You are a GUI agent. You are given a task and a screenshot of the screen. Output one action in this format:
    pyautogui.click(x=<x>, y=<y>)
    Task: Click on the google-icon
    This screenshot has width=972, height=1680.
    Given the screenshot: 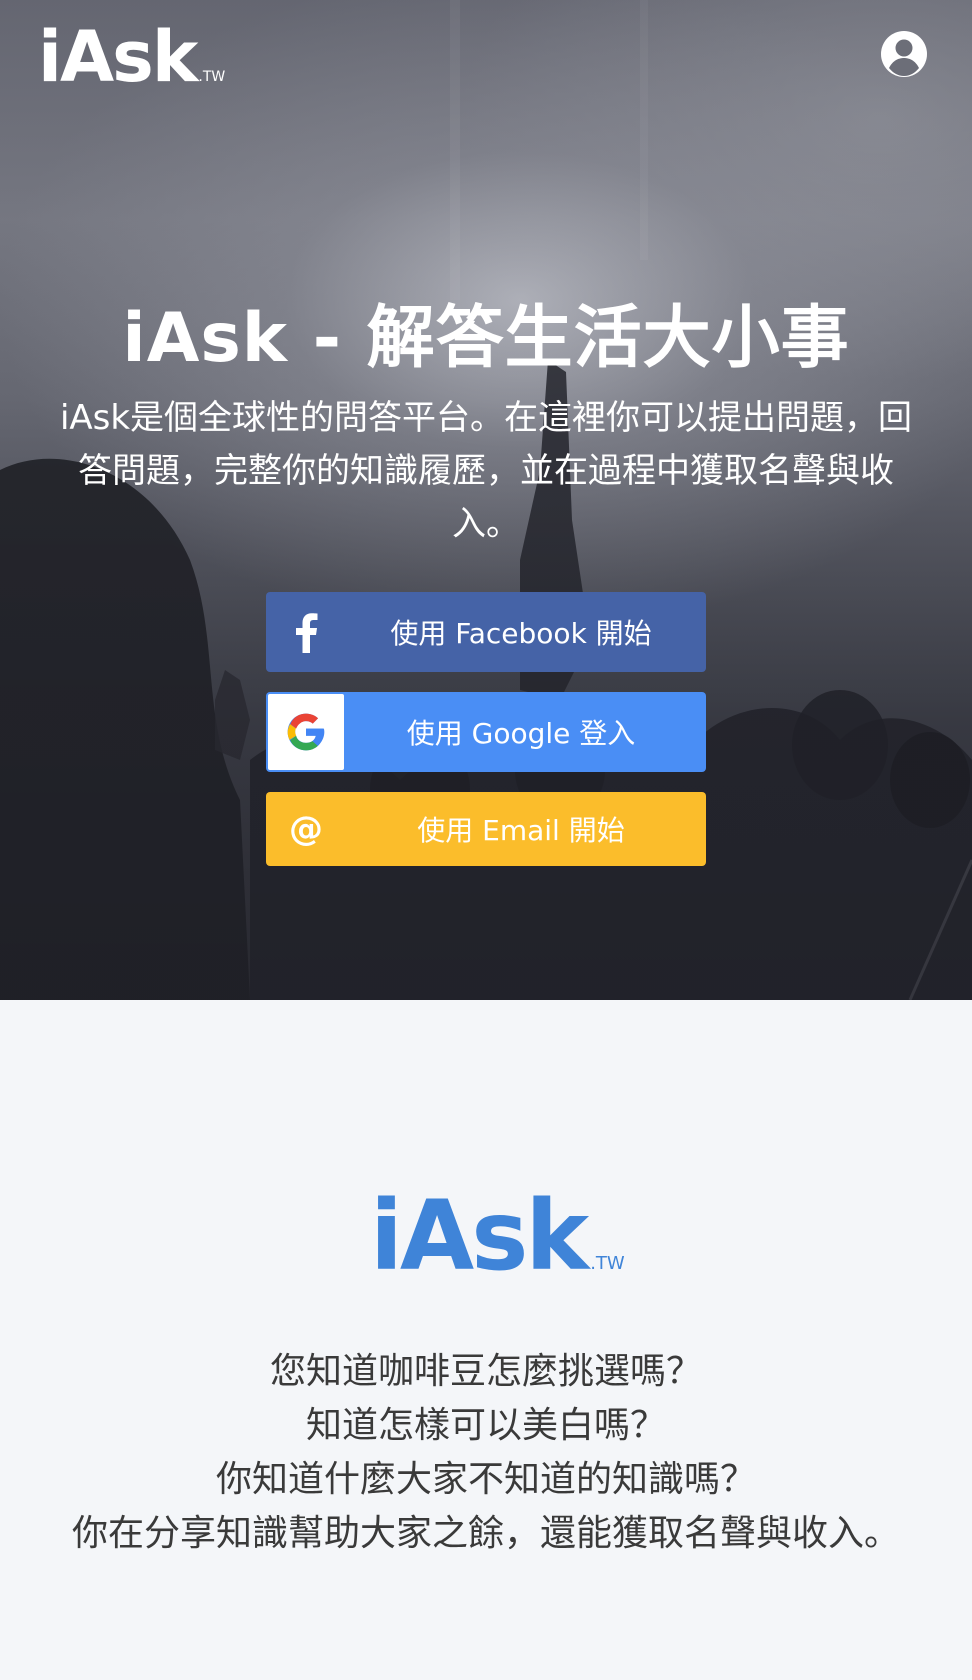 What is the action you would take?
    pyautogui.click(x=306, y=732)
    